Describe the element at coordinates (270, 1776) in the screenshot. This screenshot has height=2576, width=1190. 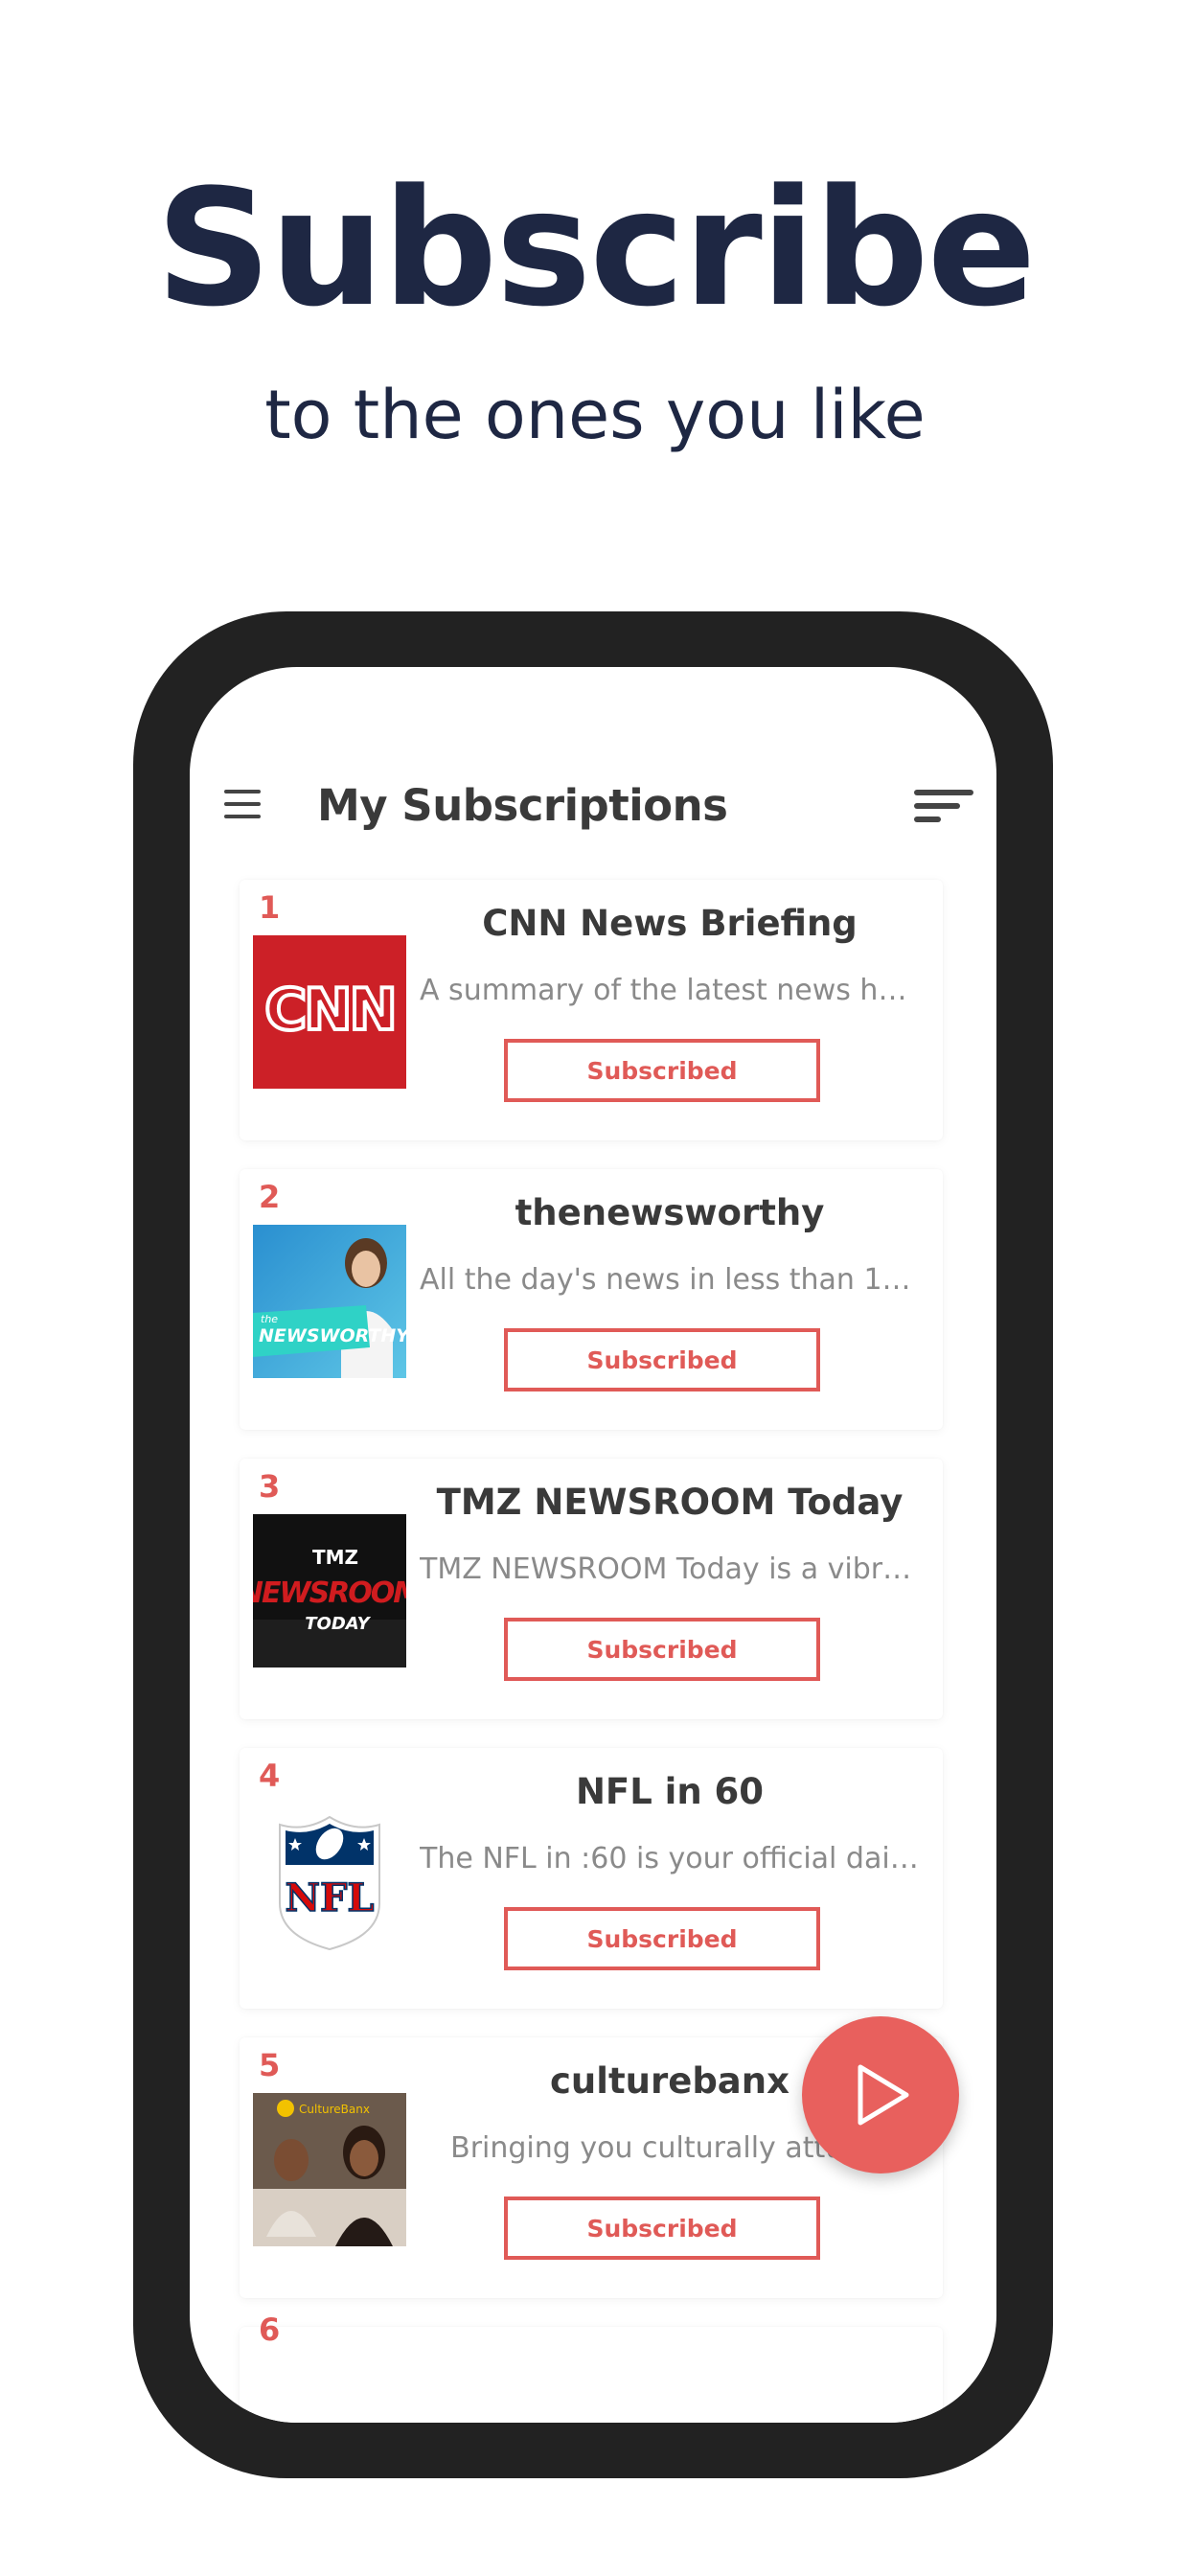
I see `rank-number: 4` at that location.